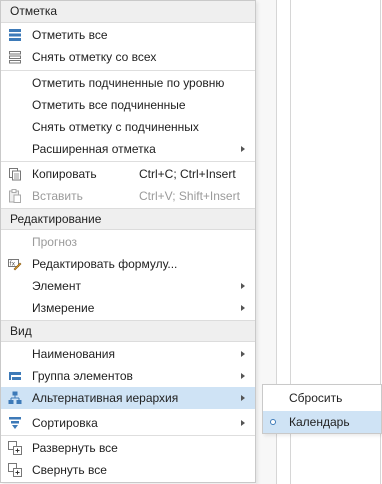 The image size is (382, 484). Describe the element at coordinates (128, 12) in the screenshot. I see `section-header-mark: Отметка` at that location.